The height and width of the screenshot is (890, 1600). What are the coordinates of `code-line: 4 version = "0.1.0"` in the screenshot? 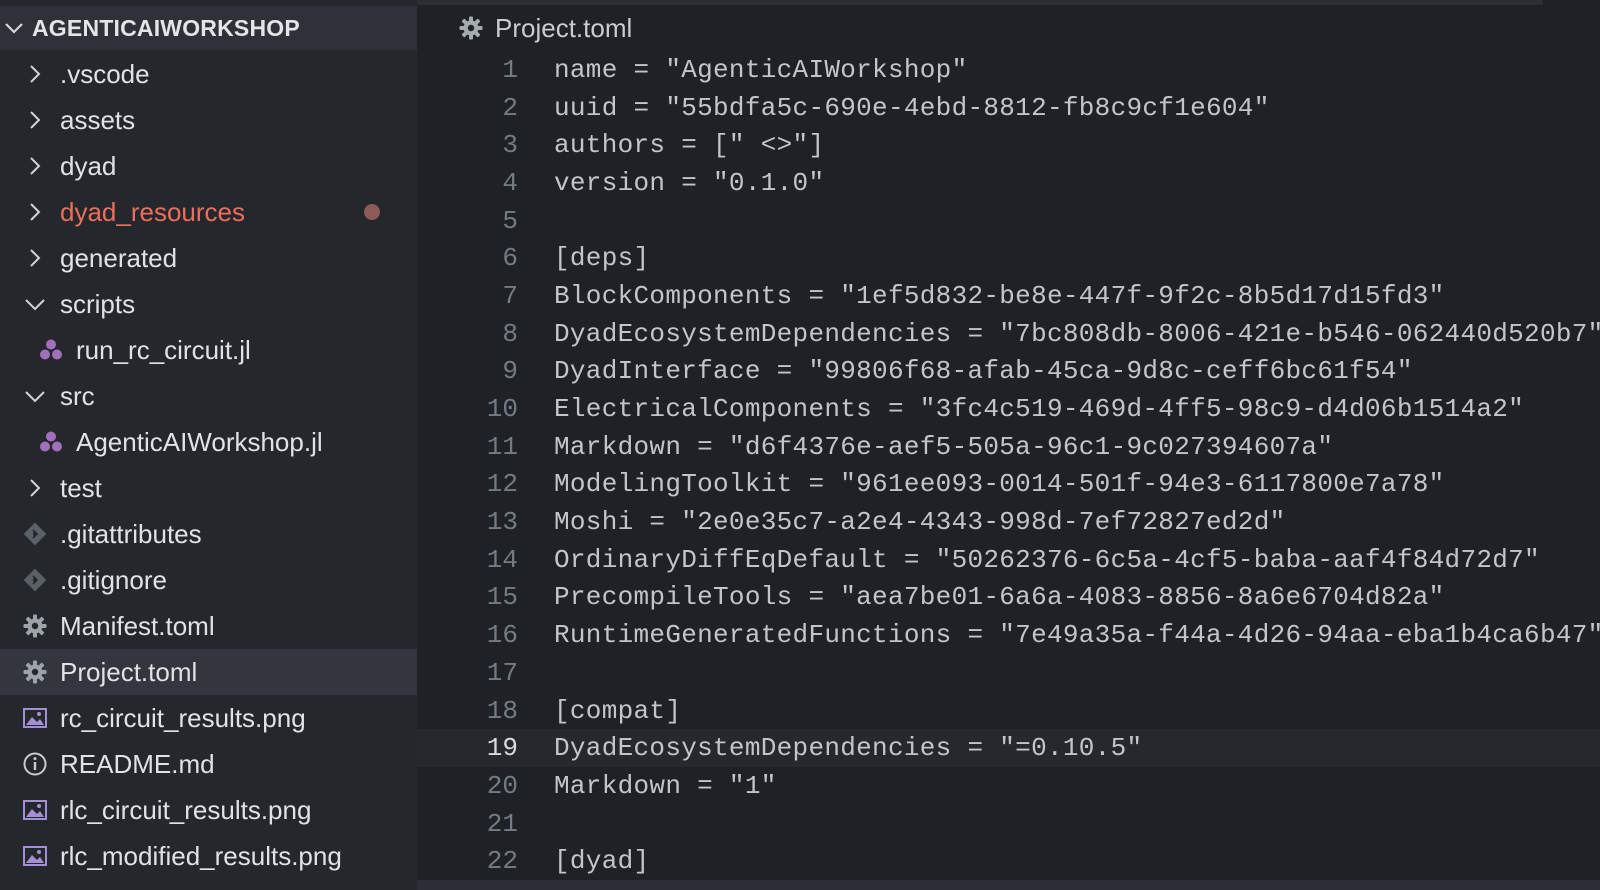 It's located at (1008, 183).